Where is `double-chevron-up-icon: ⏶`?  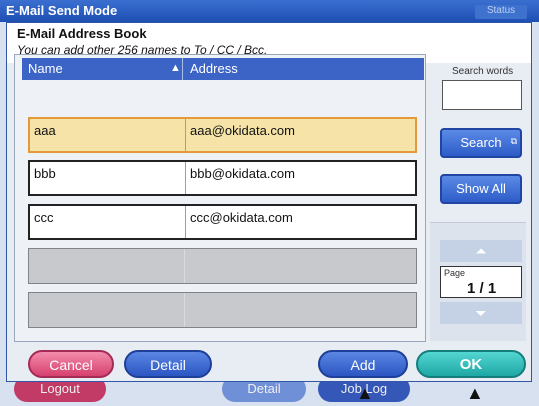 double-chevron-up-icon: ⏶ is located at coordinates (481, 251).